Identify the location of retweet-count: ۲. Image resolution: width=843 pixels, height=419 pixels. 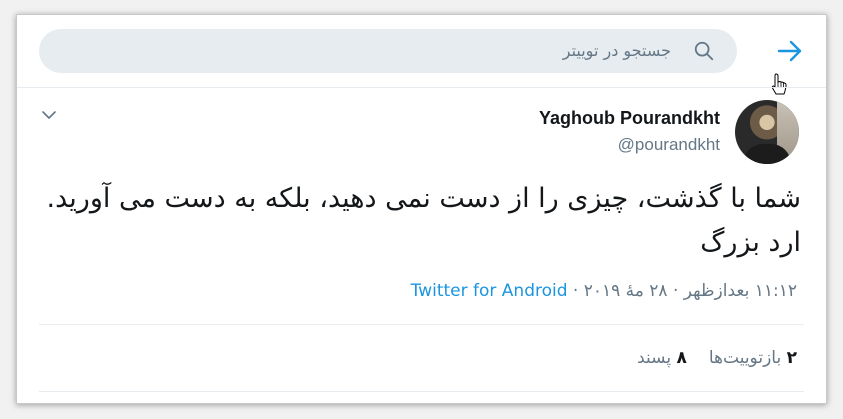
(791, 358).